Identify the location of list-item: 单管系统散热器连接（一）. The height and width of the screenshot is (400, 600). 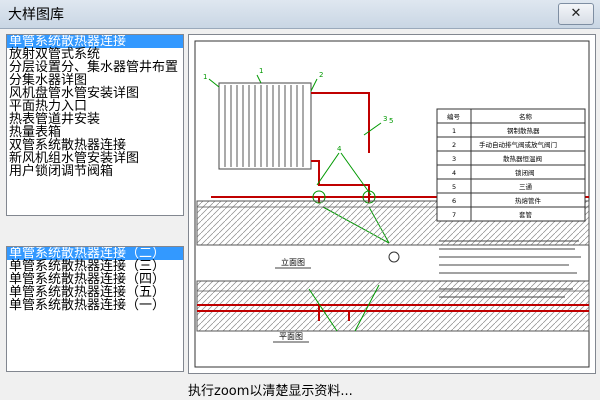
(95, 305).